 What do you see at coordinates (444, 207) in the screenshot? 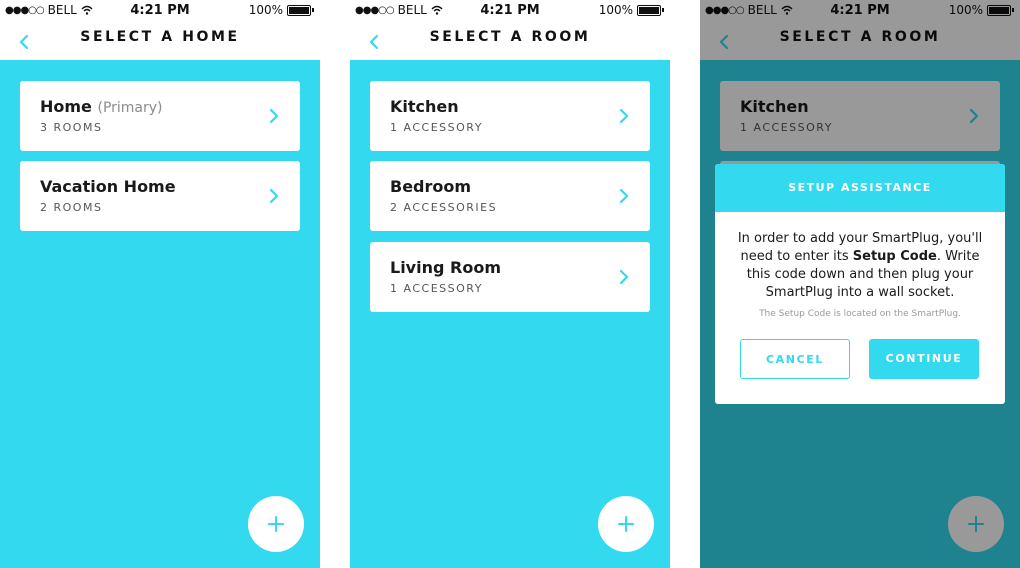
I see `room-accessory-count: 2 ACCESSORIES` at bounding box center [444, 207].